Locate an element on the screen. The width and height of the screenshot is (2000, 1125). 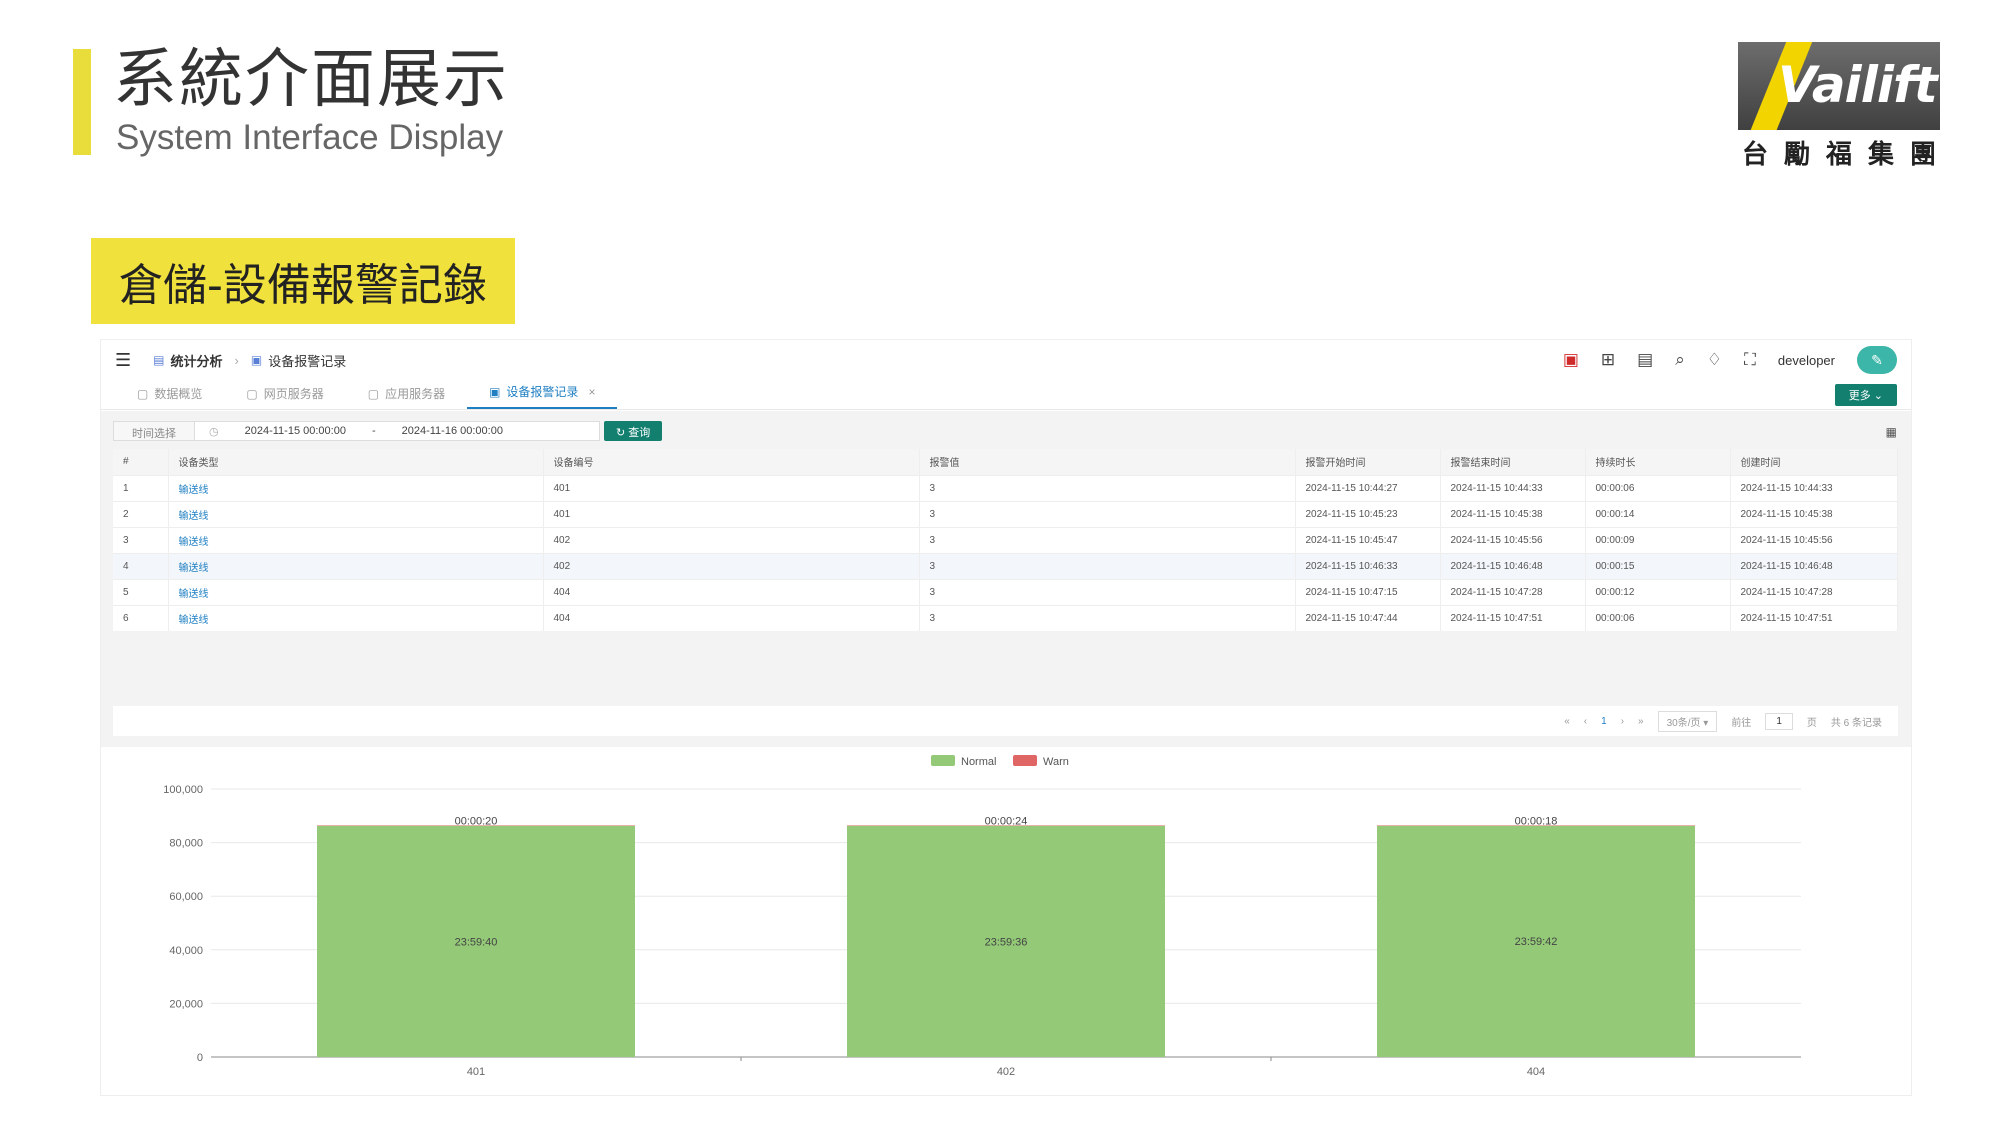
x-tick-label: 401 is located at coordinates (476, 1072).